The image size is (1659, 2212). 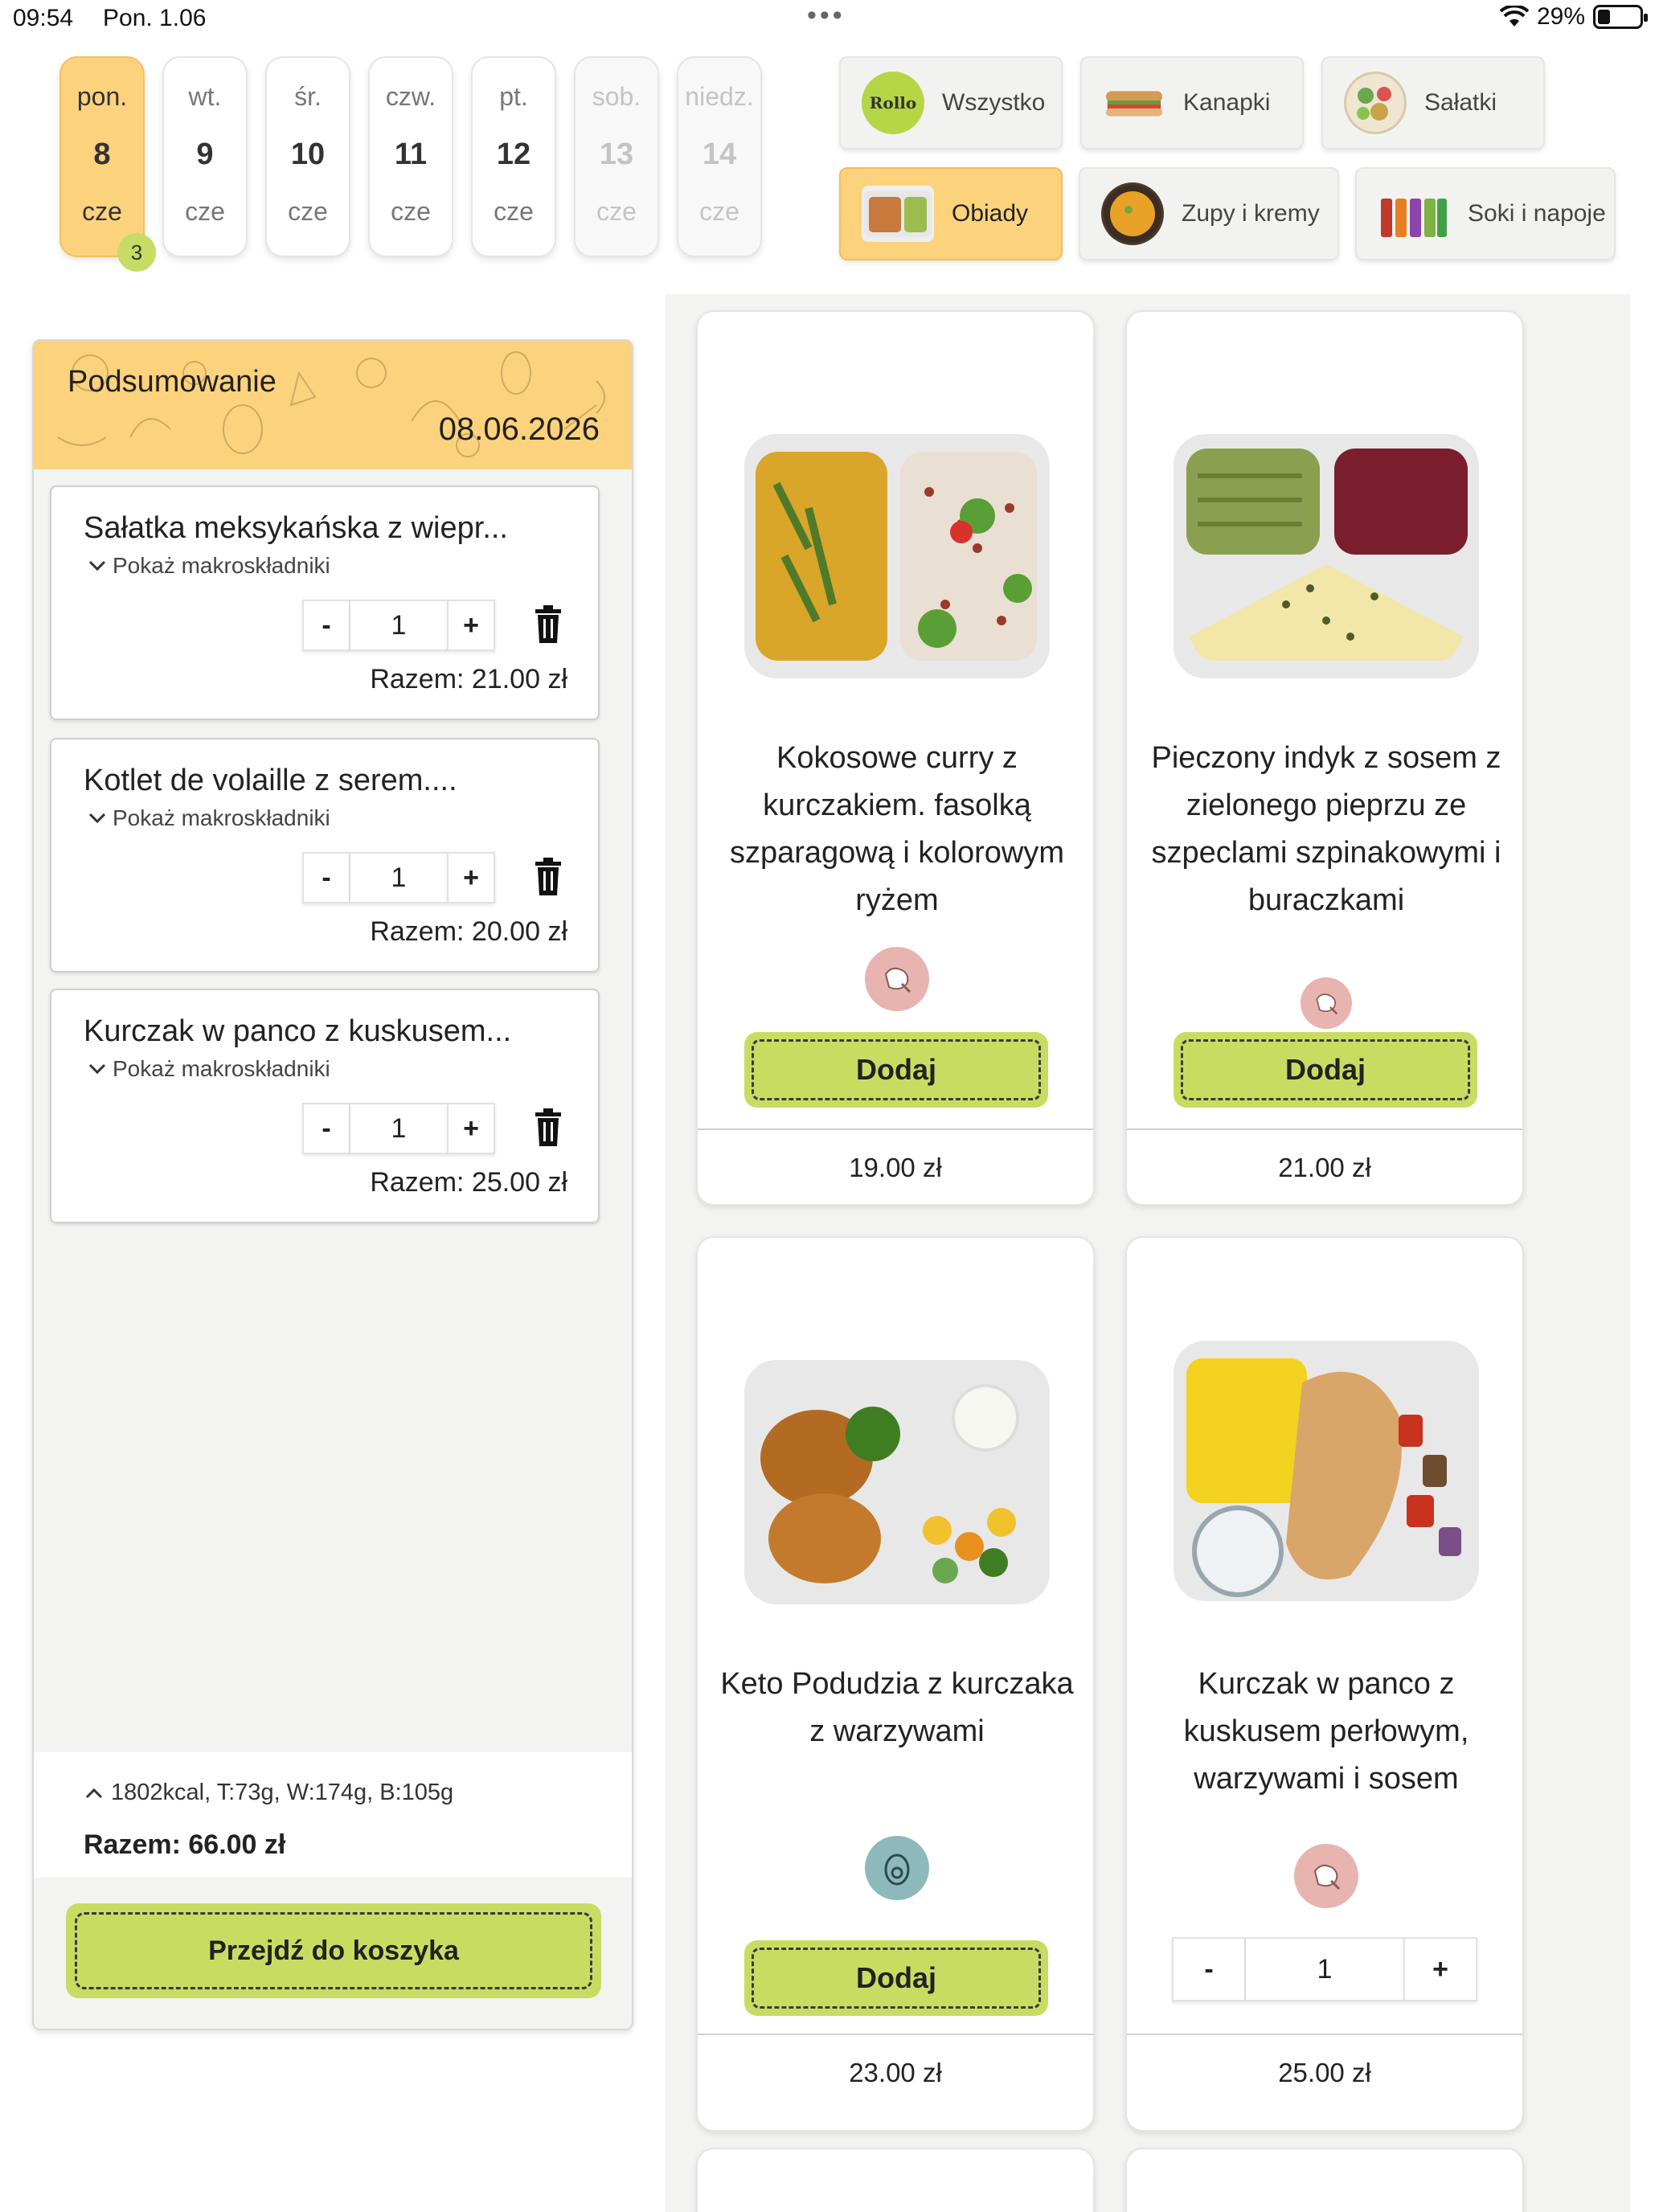 I want to click on salad-bowl-icon, so click(x=1375, y=103).